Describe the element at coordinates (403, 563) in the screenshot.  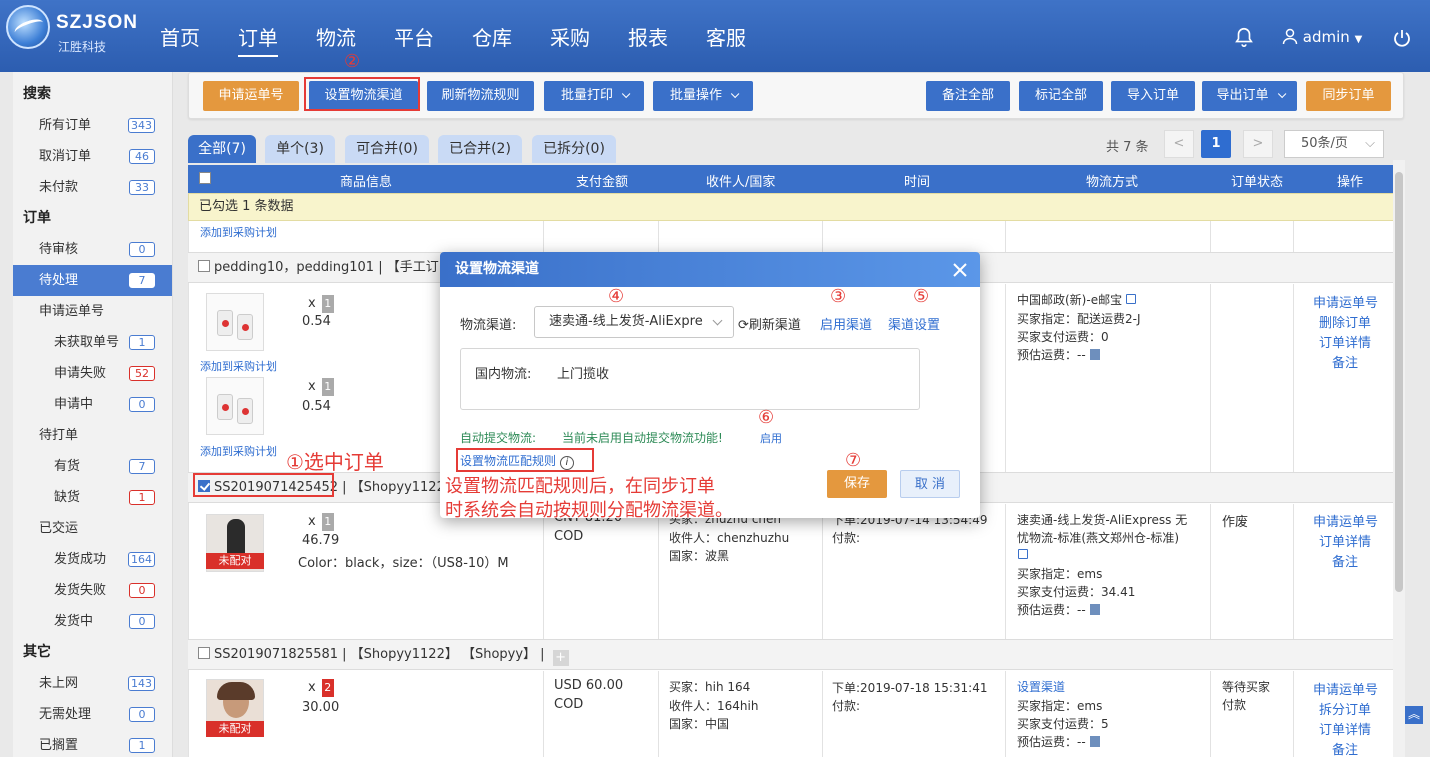
I see `variant-info: Color：black，size：（US8-10）M` at that location.